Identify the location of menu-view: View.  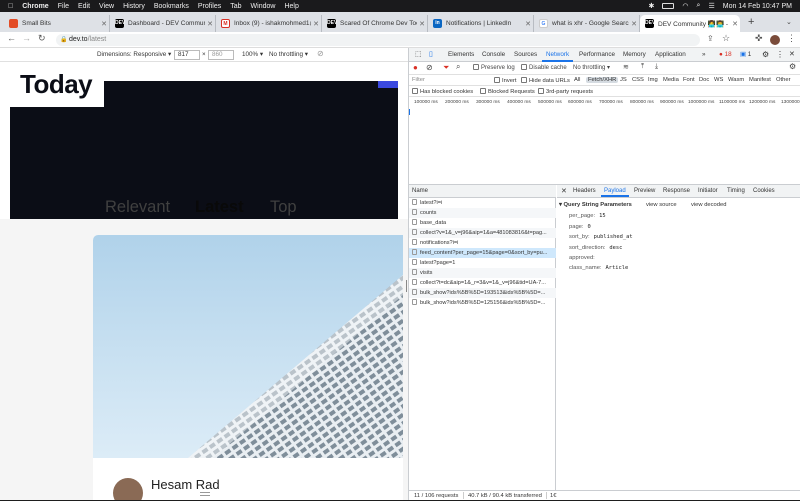
(106, 6).